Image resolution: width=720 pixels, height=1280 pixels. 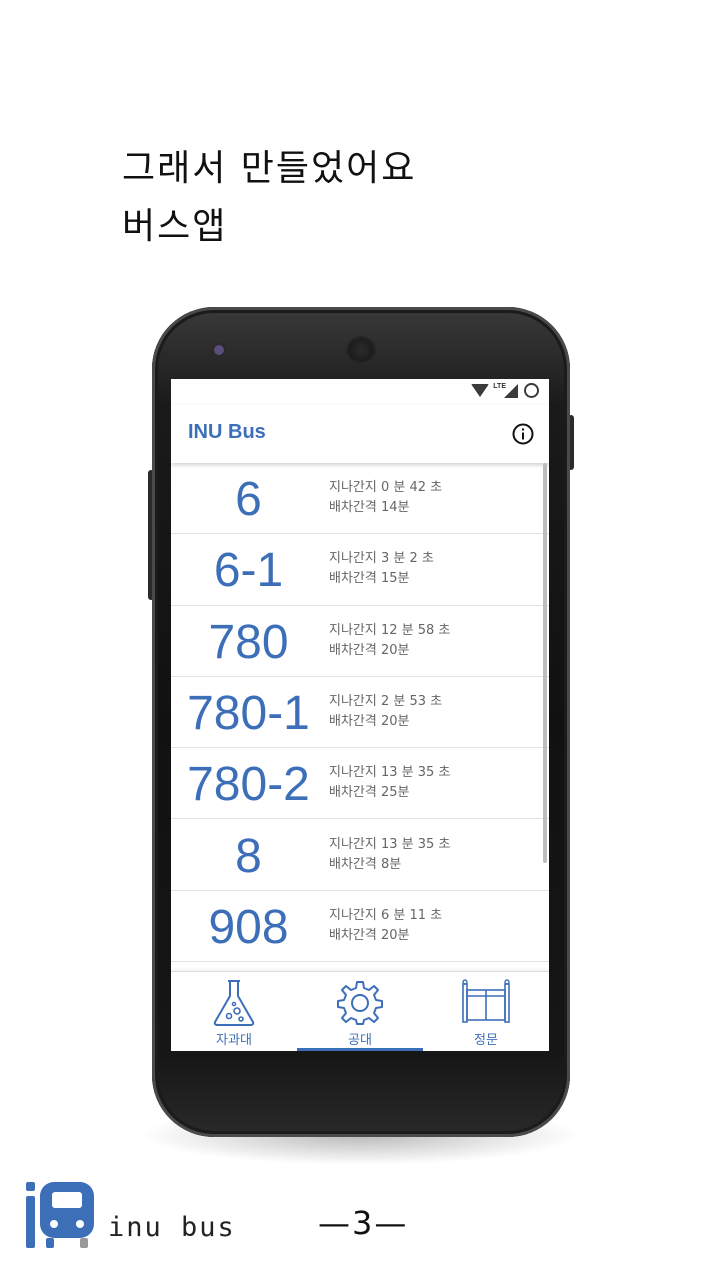 I want to click on status-bar: LTE, so click(x=360, y=392).